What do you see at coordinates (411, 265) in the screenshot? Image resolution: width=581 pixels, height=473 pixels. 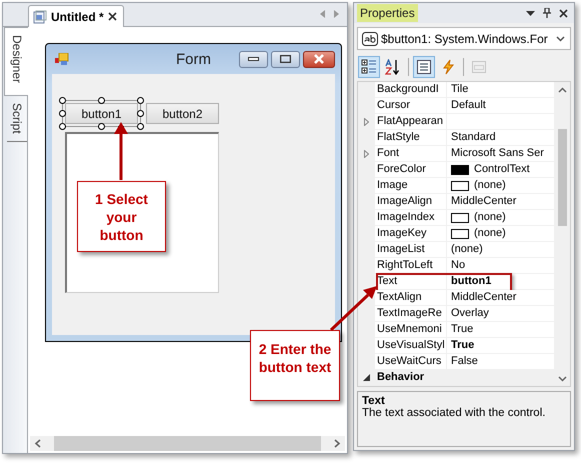 I see `property-name: RightToLeft` at bounding box center [411, 265].